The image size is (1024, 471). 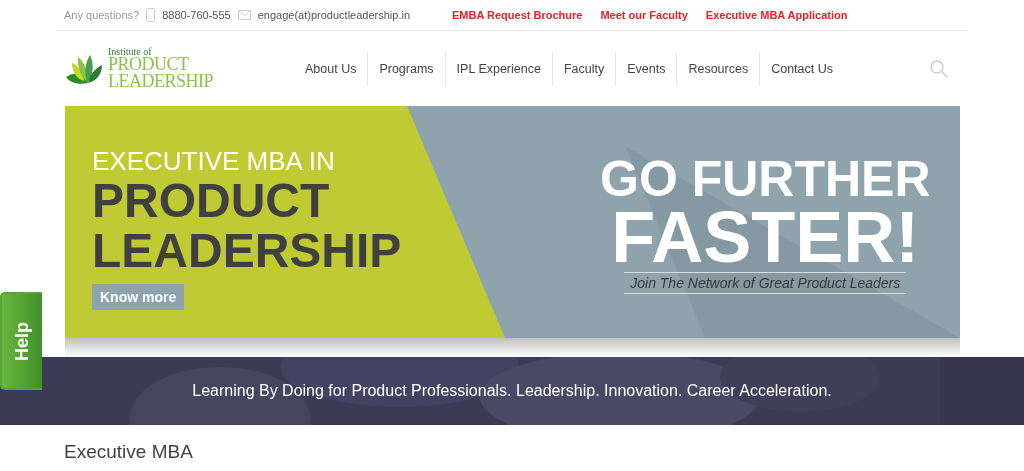 What do you see at coordinates (644, 15) in the screenshot?
I see `top-link: Meet our Faculty` at bounding box center [644, 15].